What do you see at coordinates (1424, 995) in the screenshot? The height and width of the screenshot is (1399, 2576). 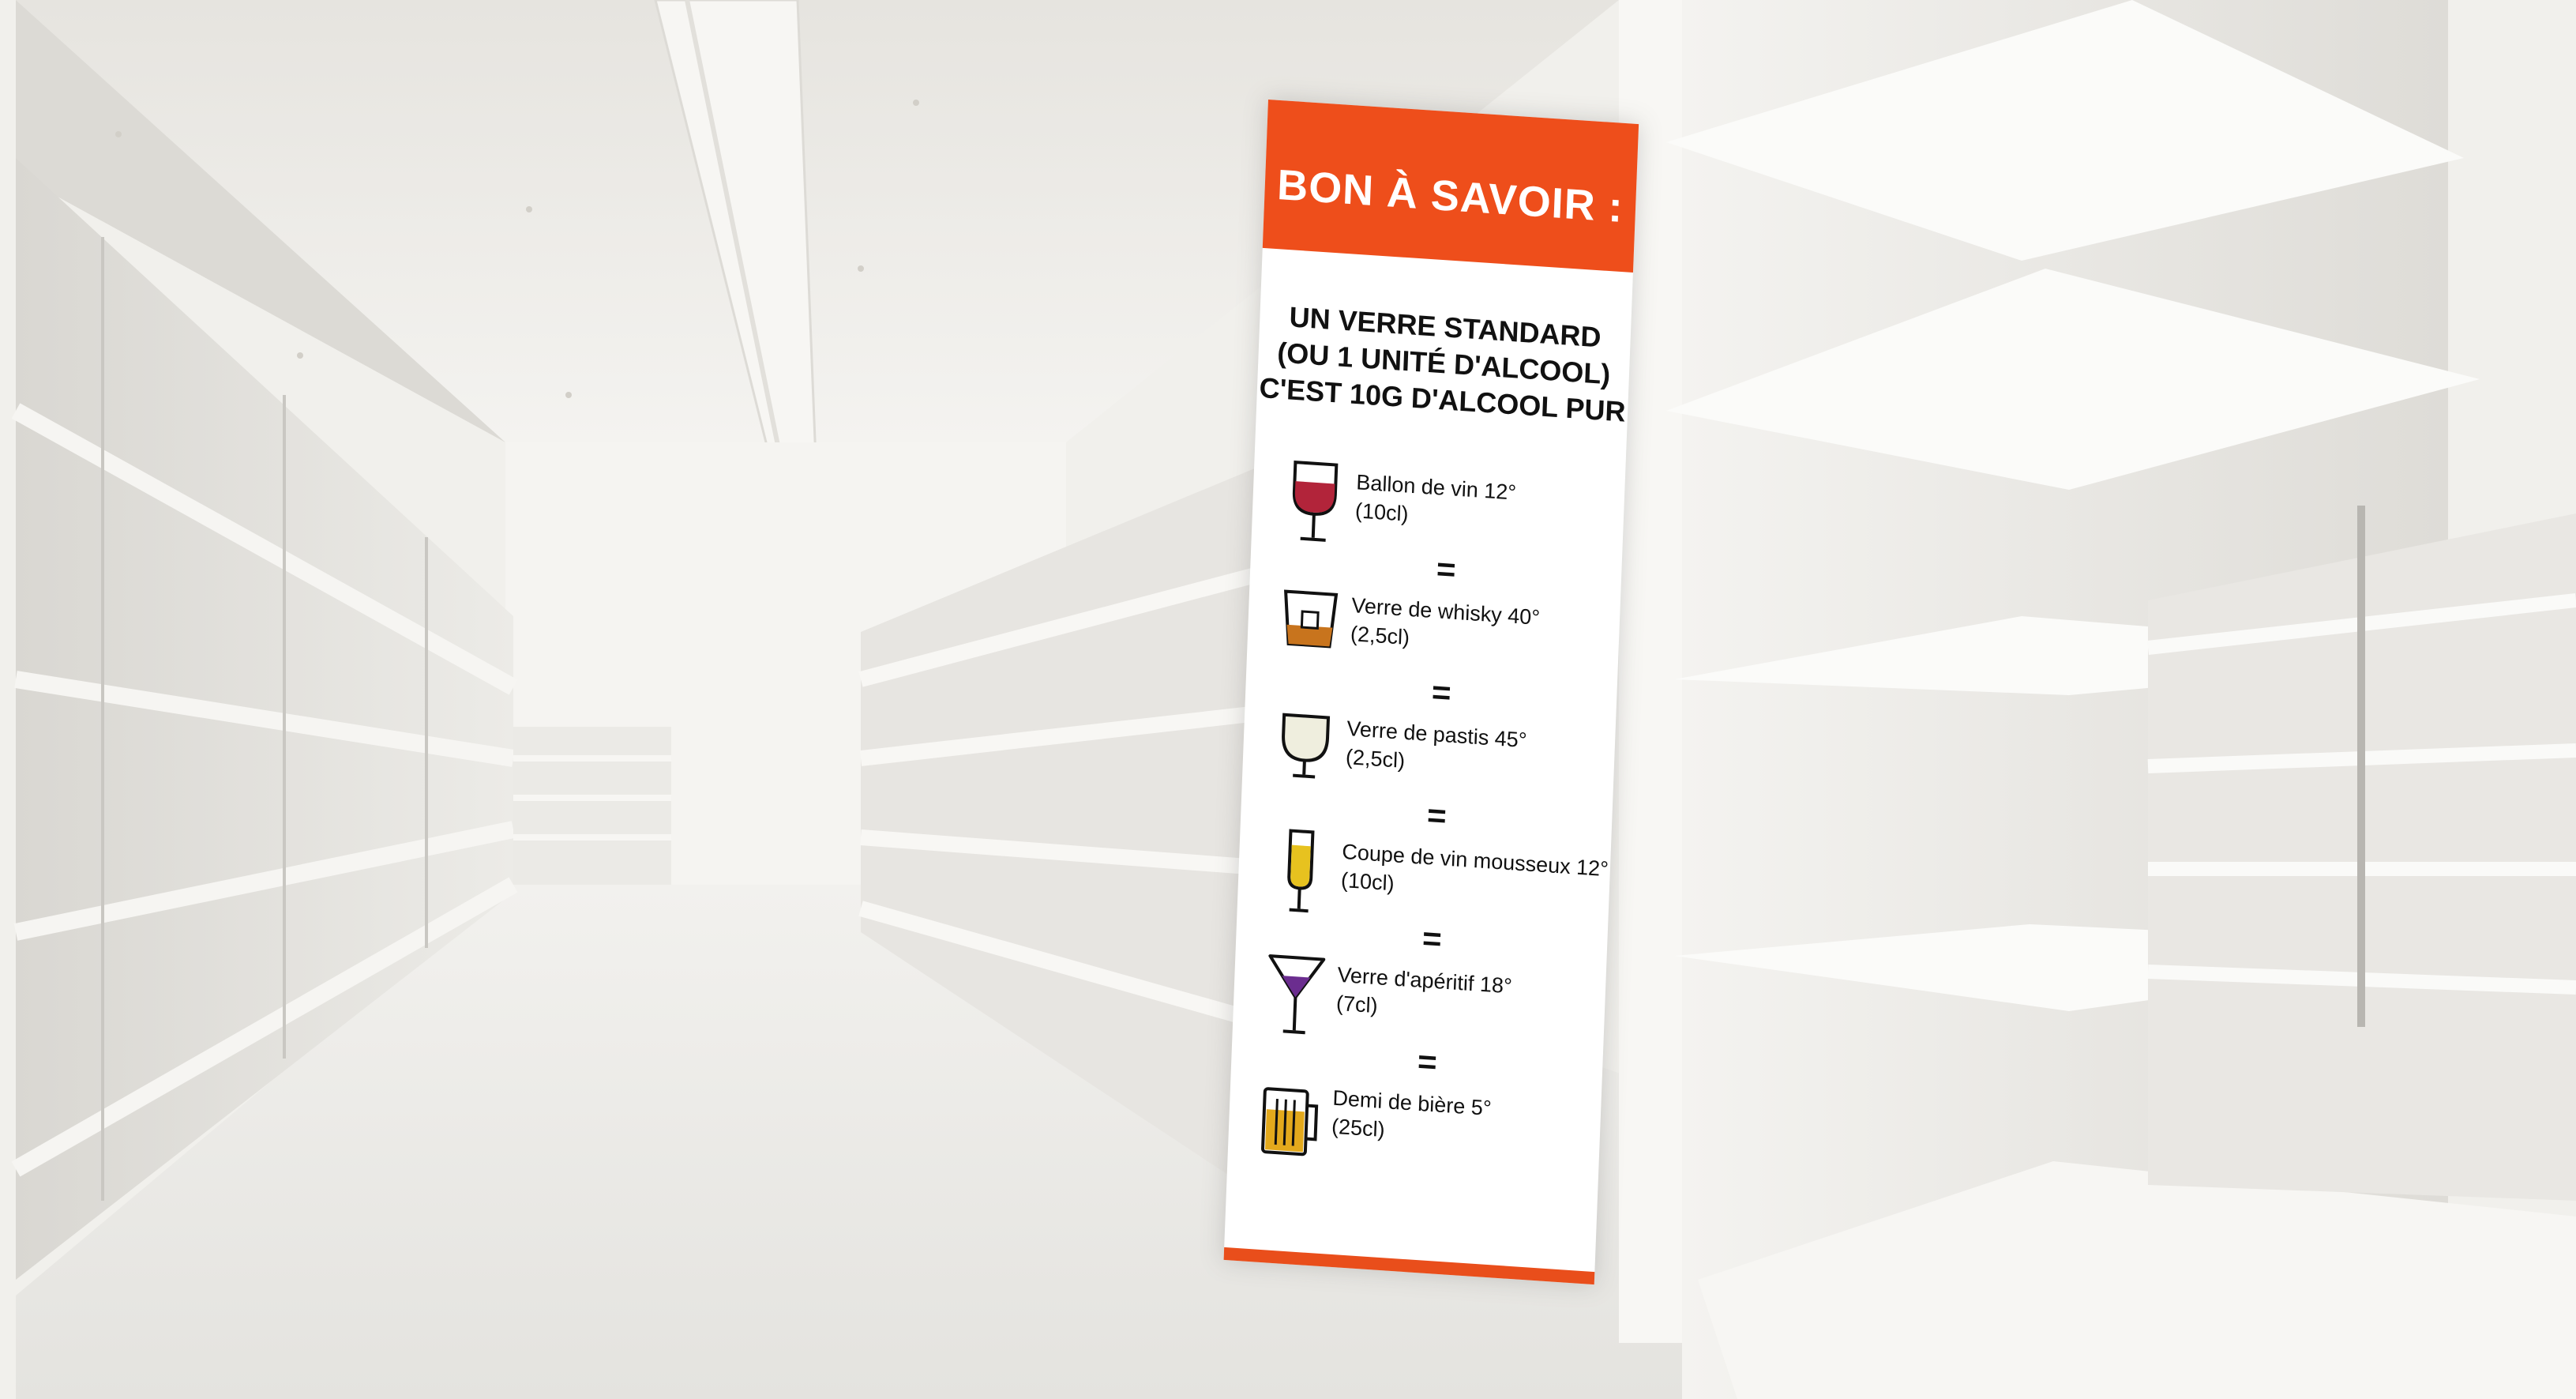 I see `item-text: Verre d'apéritif 18° (7cl)` at bounding box center [1424, 995].